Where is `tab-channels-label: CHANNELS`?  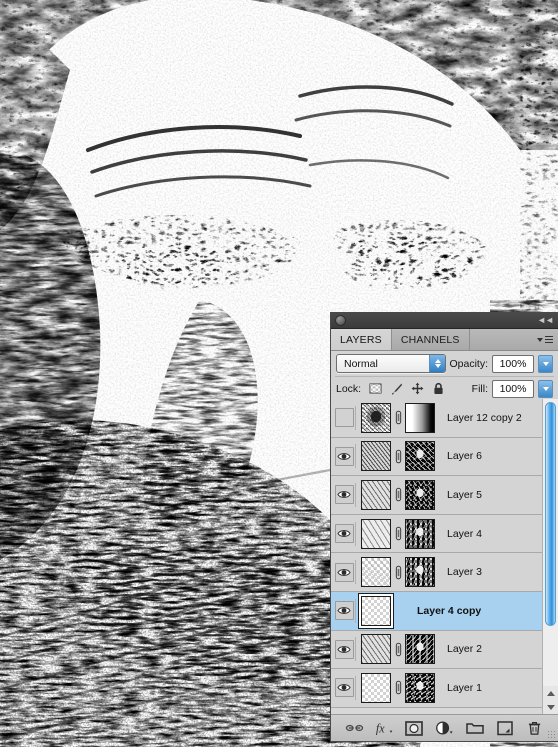 tab-channels-label: CHANNELS is located at coordinates (430, 339).